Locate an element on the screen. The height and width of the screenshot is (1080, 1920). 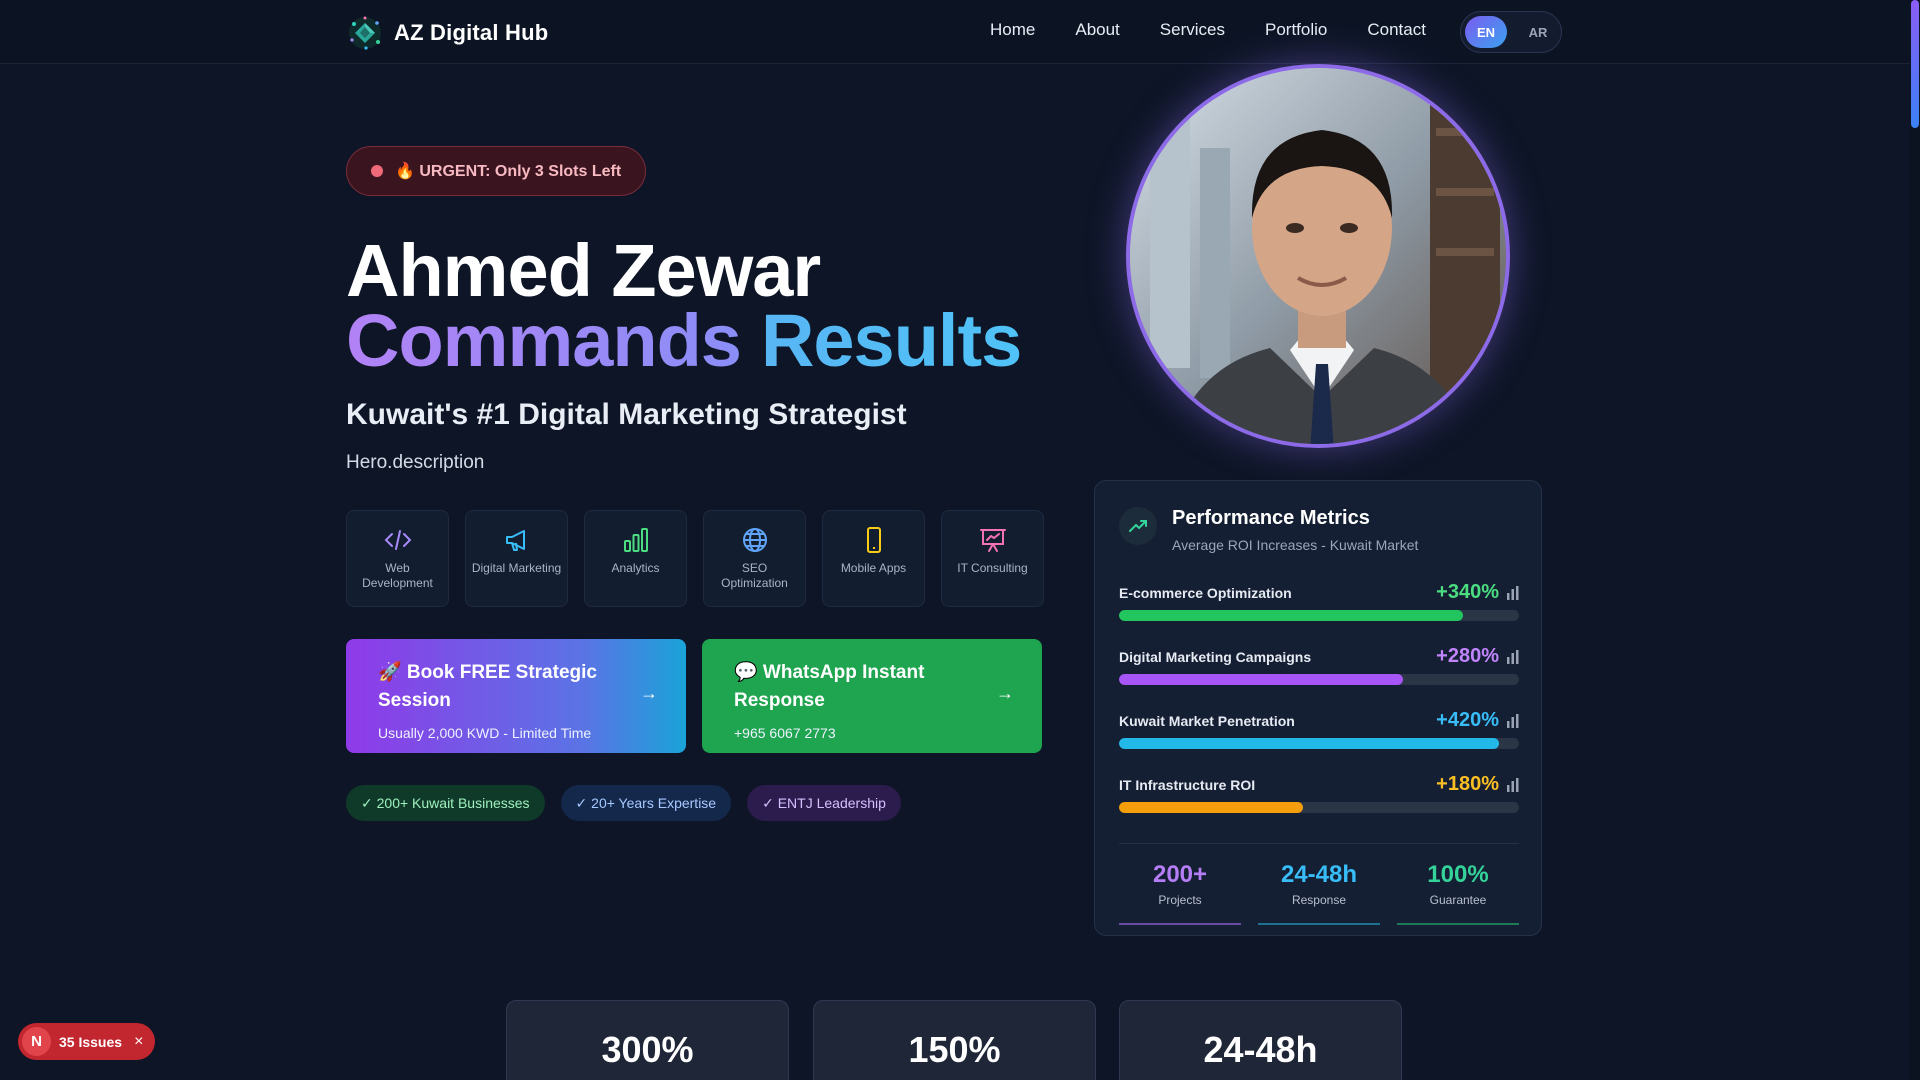
stat-guarantee: 100% Guarantee is located at coordinates (1458, 893).